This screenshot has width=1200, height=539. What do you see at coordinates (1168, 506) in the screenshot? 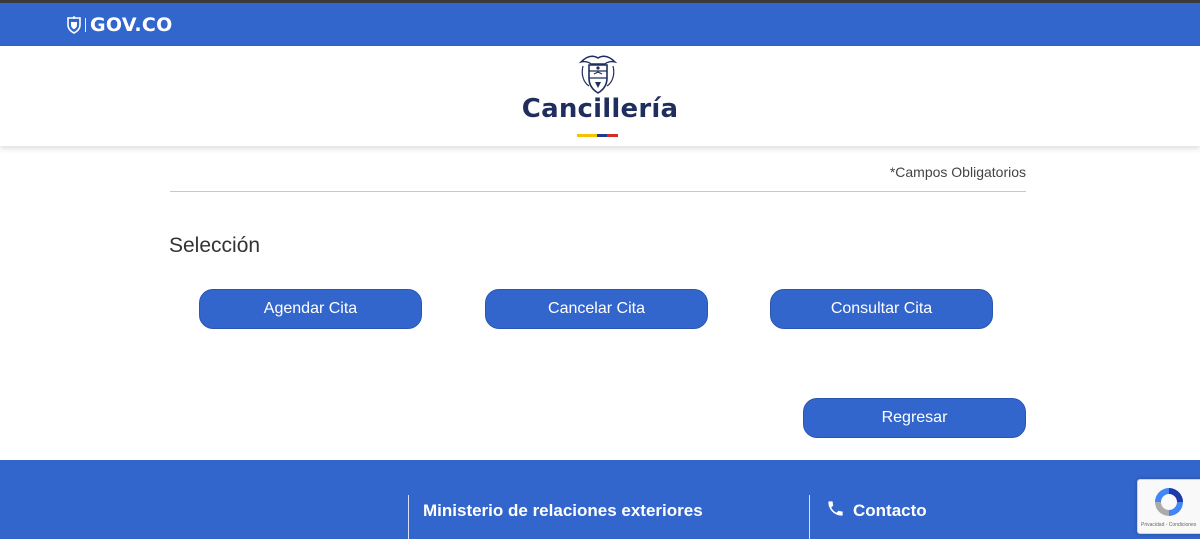
I see `recaptcha-badge: Privacidad - Condiciones` at bounding box center [1168, 506].